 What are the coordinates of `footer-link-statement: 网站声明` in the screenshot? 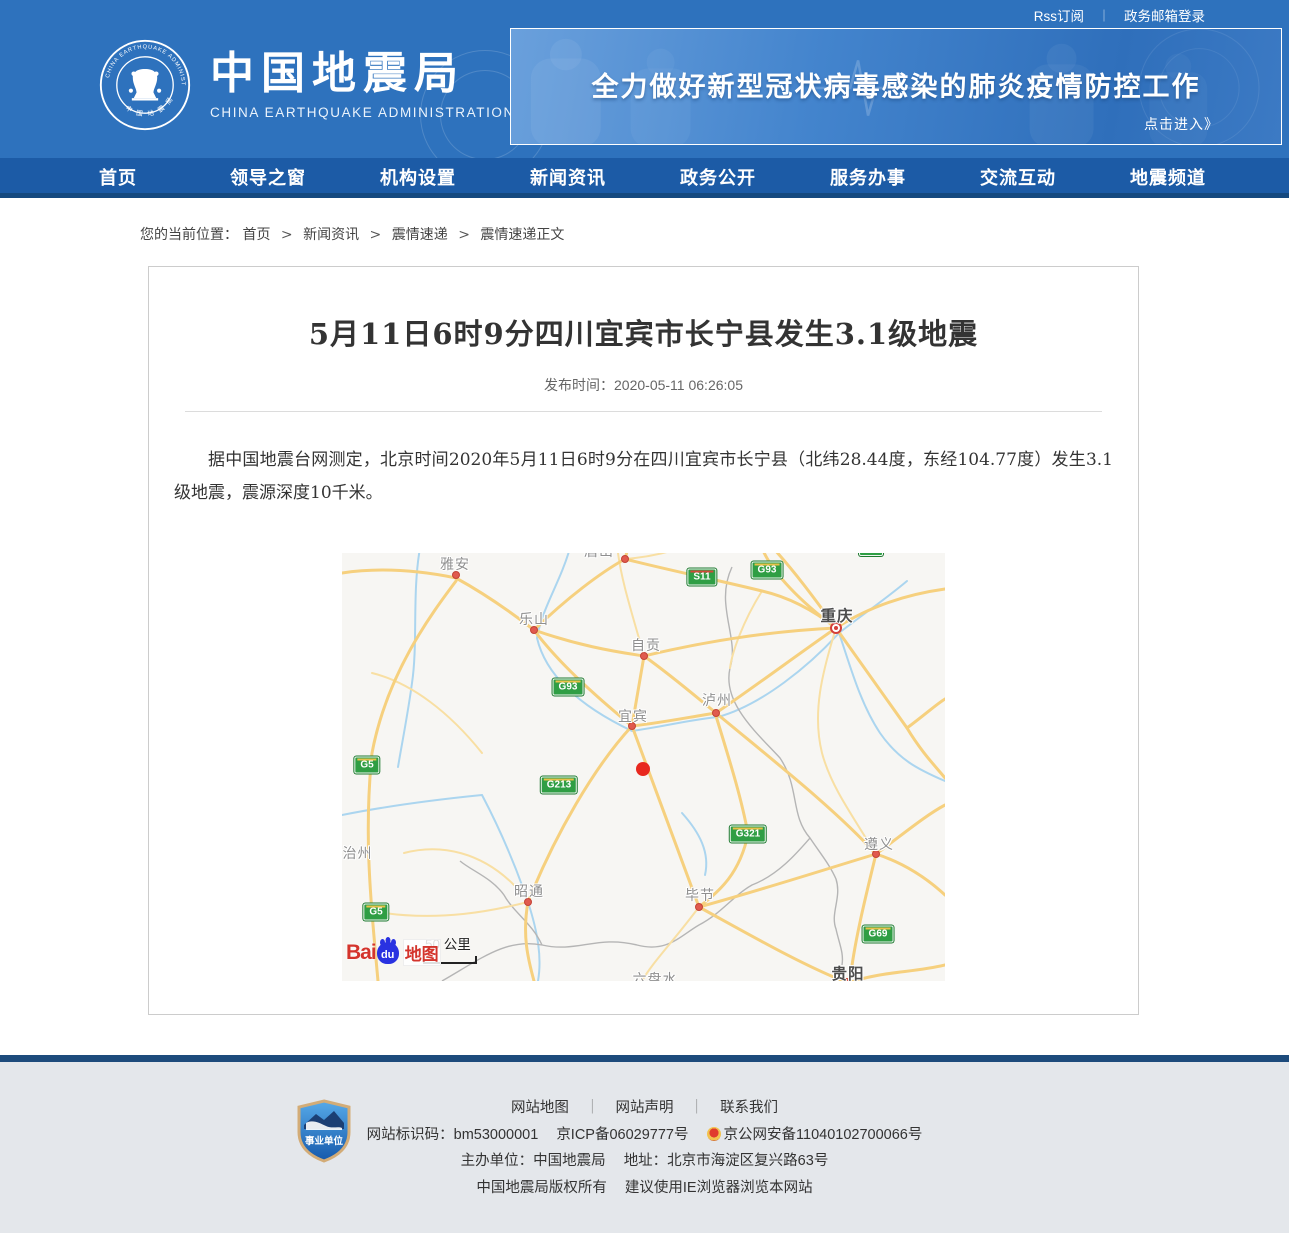 It's located at (645, 1108).